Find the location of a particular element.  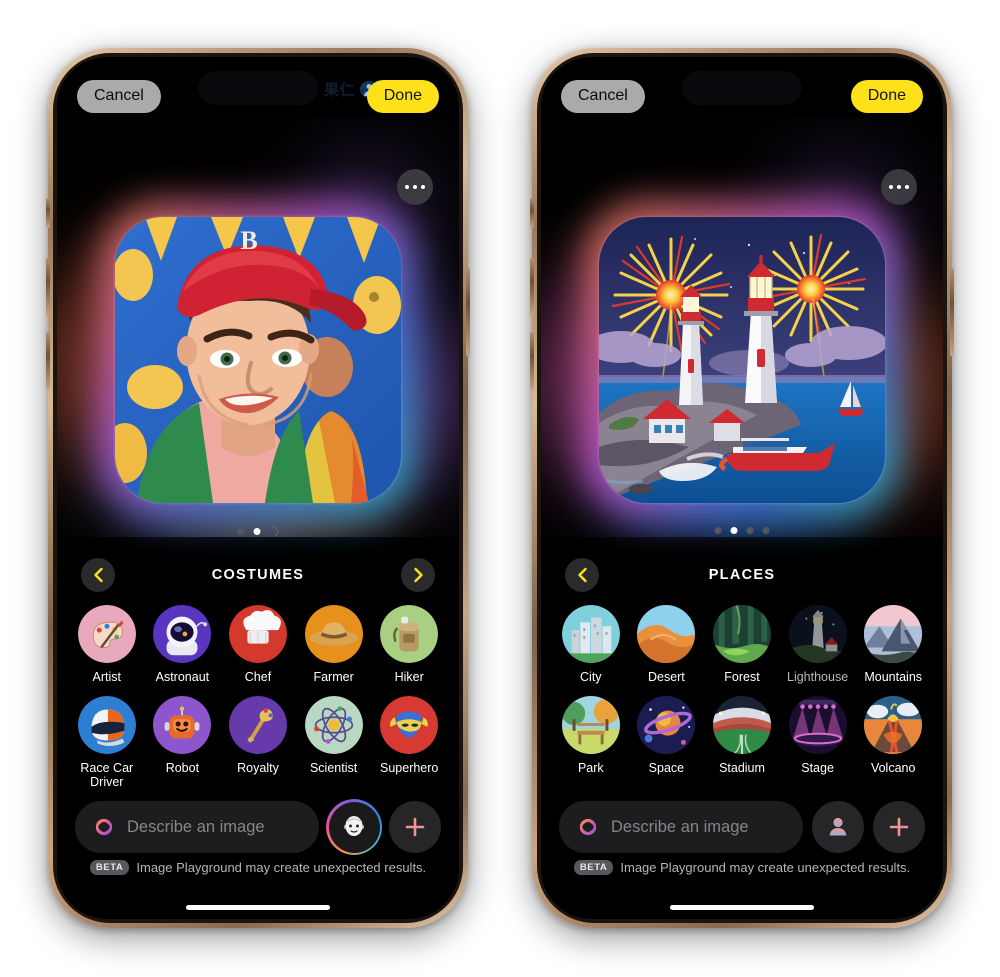

generated-image-lighthouse is located at coordinates (742, 360).